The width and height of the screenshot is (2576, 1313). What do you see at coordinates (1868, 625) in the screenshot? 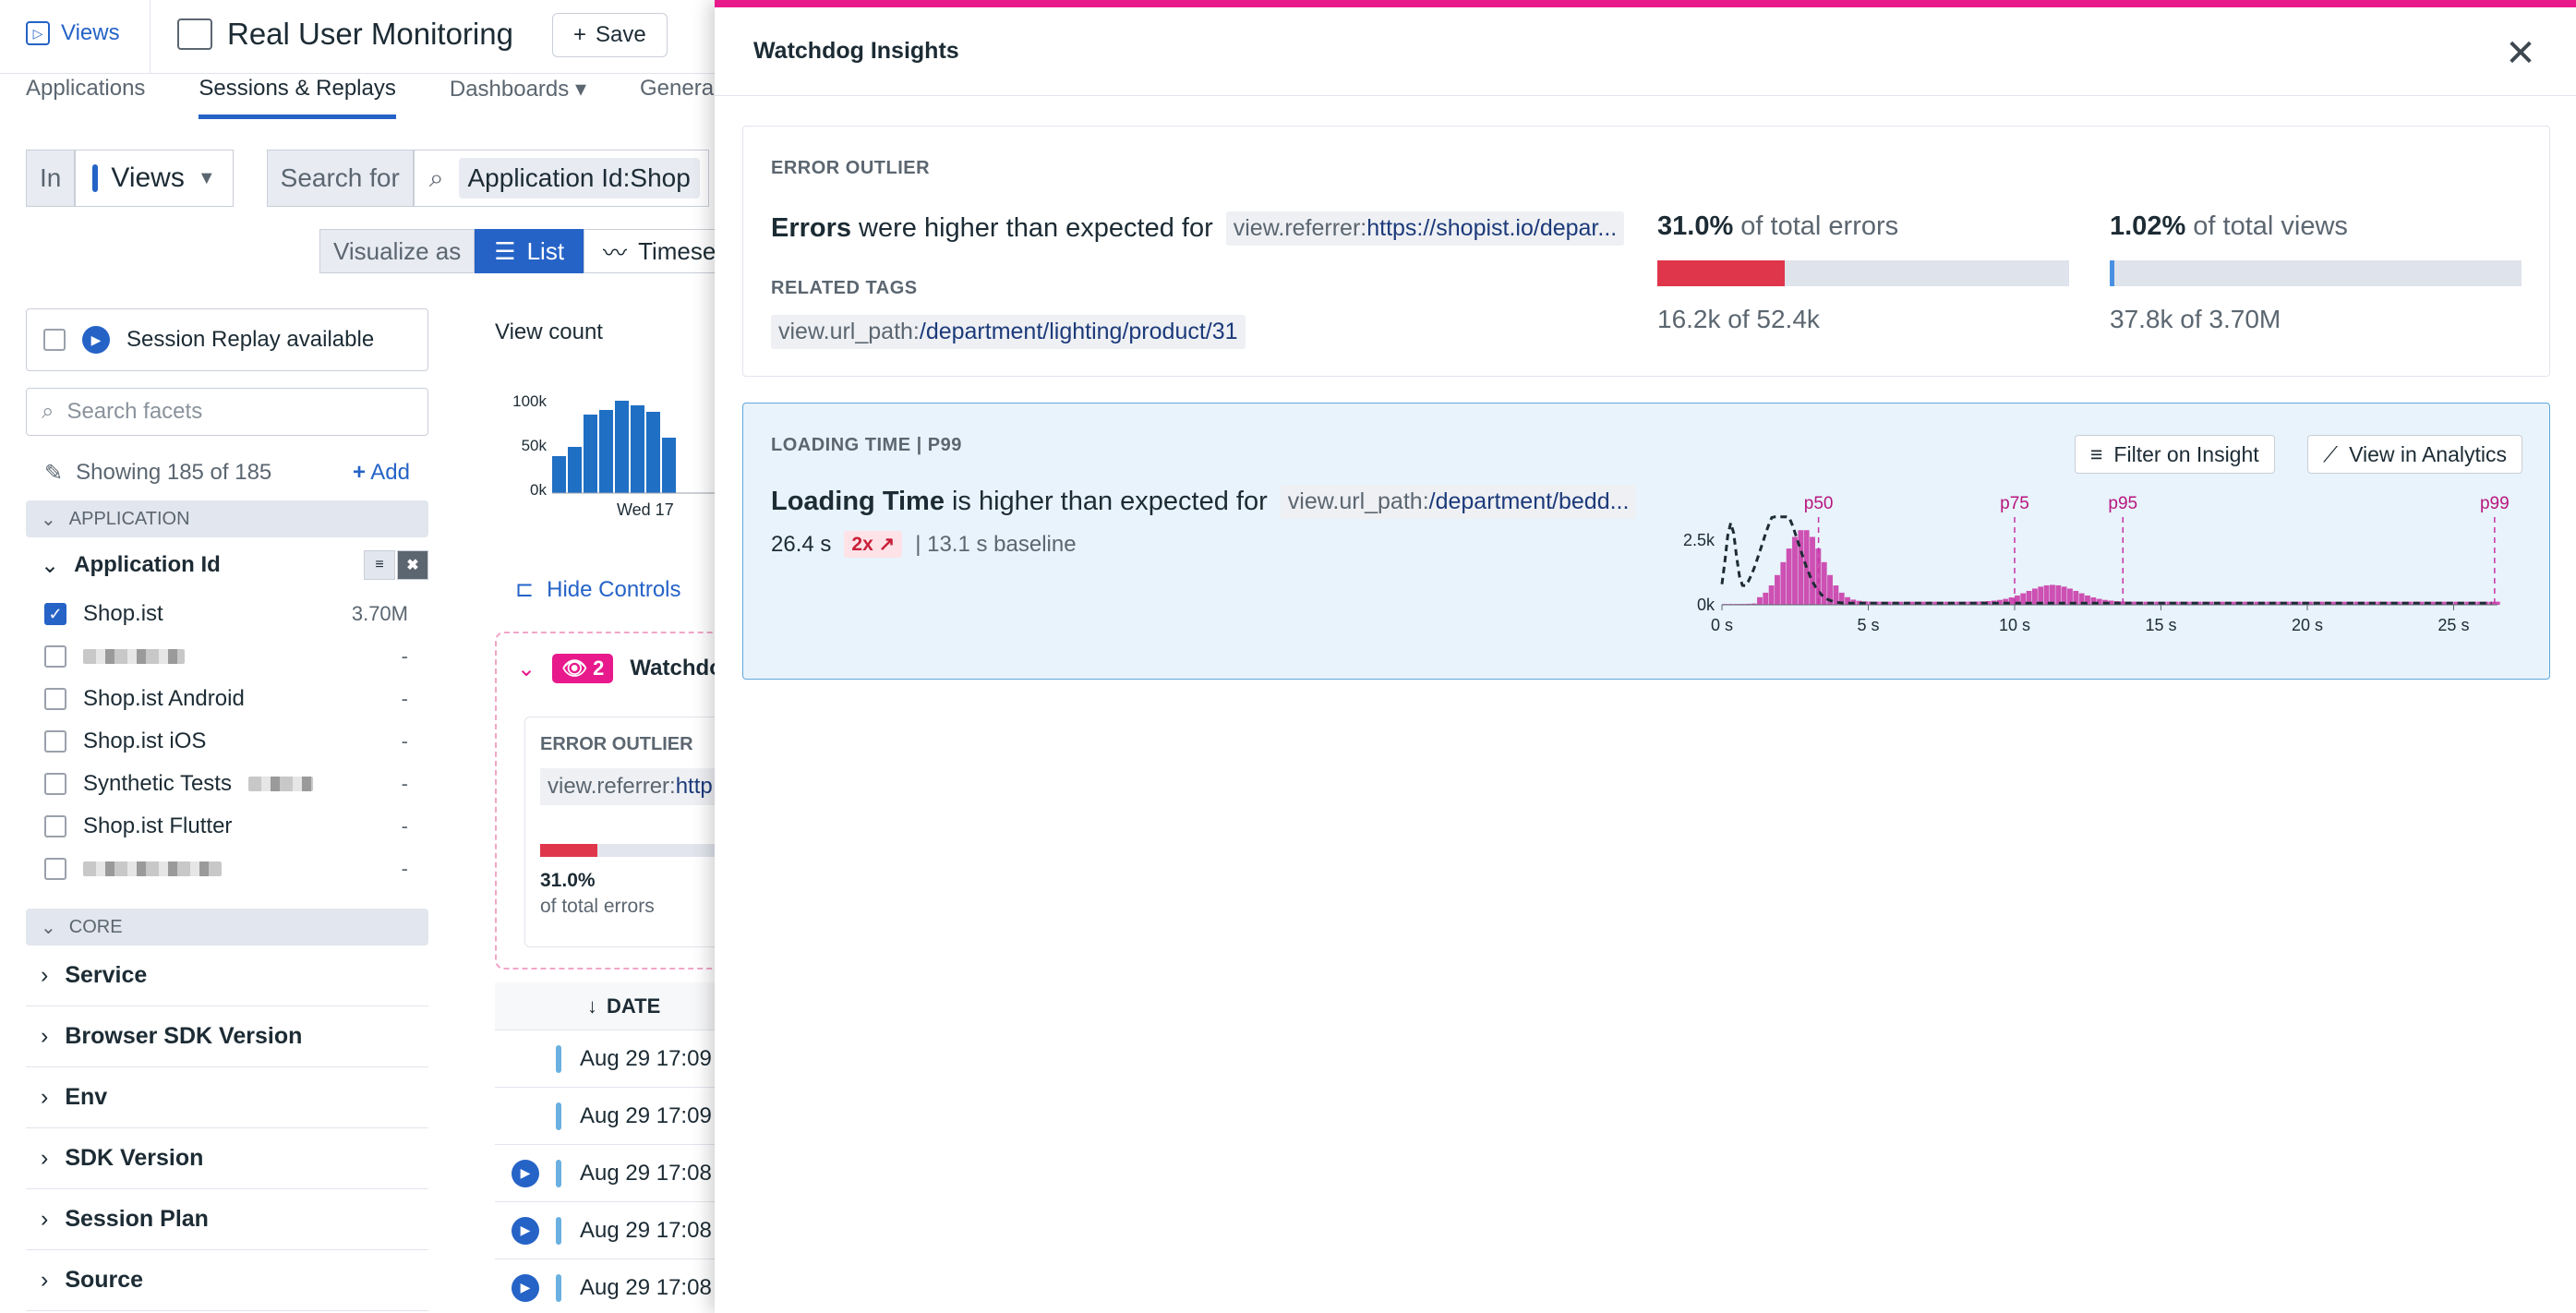
I see `x-tick-label: 5 s` at bounding box center [1868, 625].